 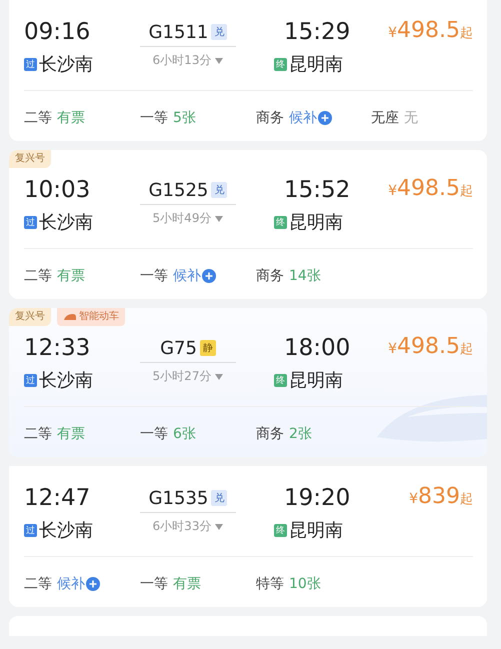 What do you see at coordinates (182, 376) in the screenshot?
I see `duration: 5小时27分` at bounding box center [182, 376].